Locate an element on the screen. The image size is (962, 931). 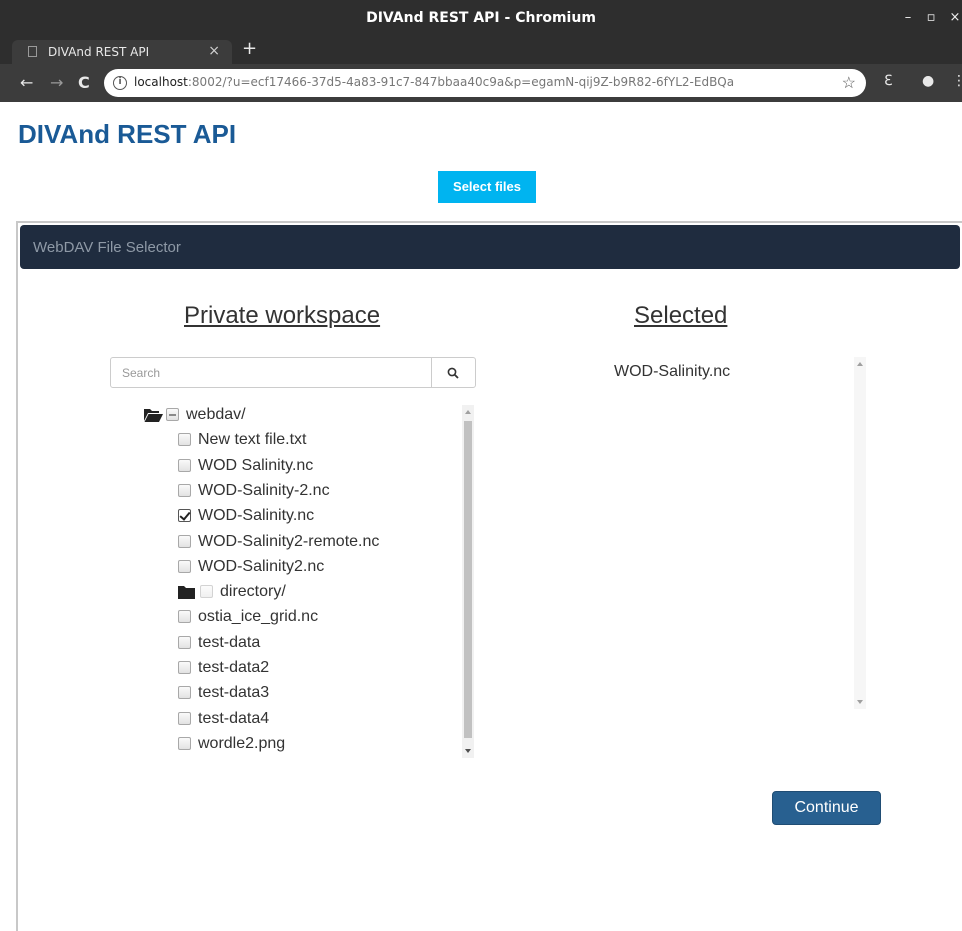
extension-icon: ℇ is located at coordinates (888, 81).